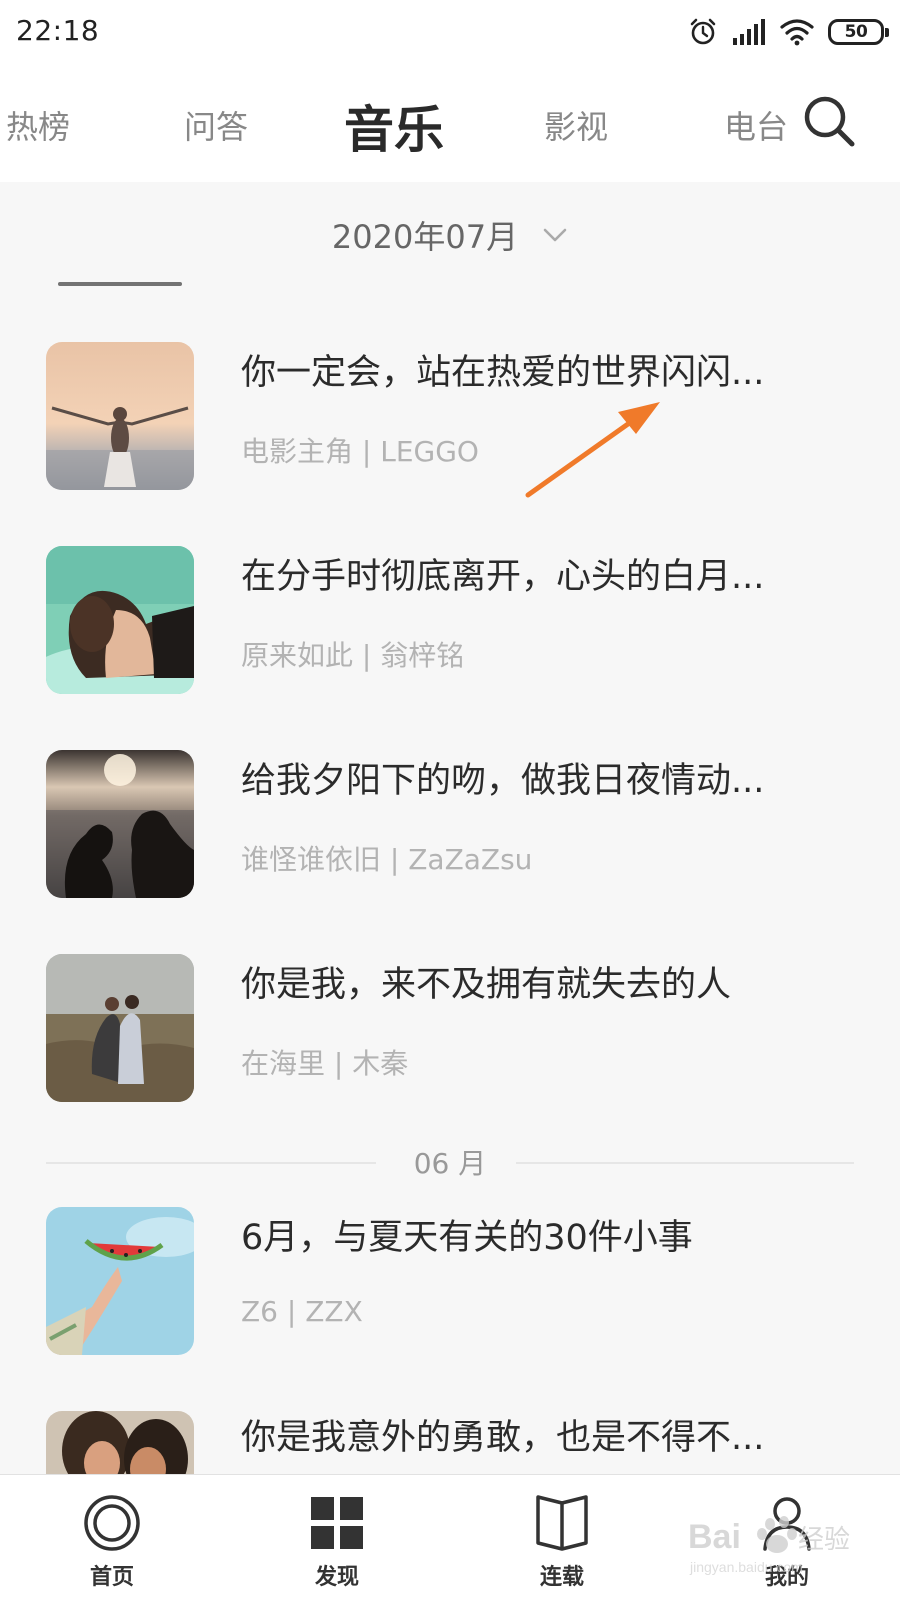 The height and width of the screenshot is (1600, 900). I want to click on nav-serial-label: 连载, so click(561, 1577).